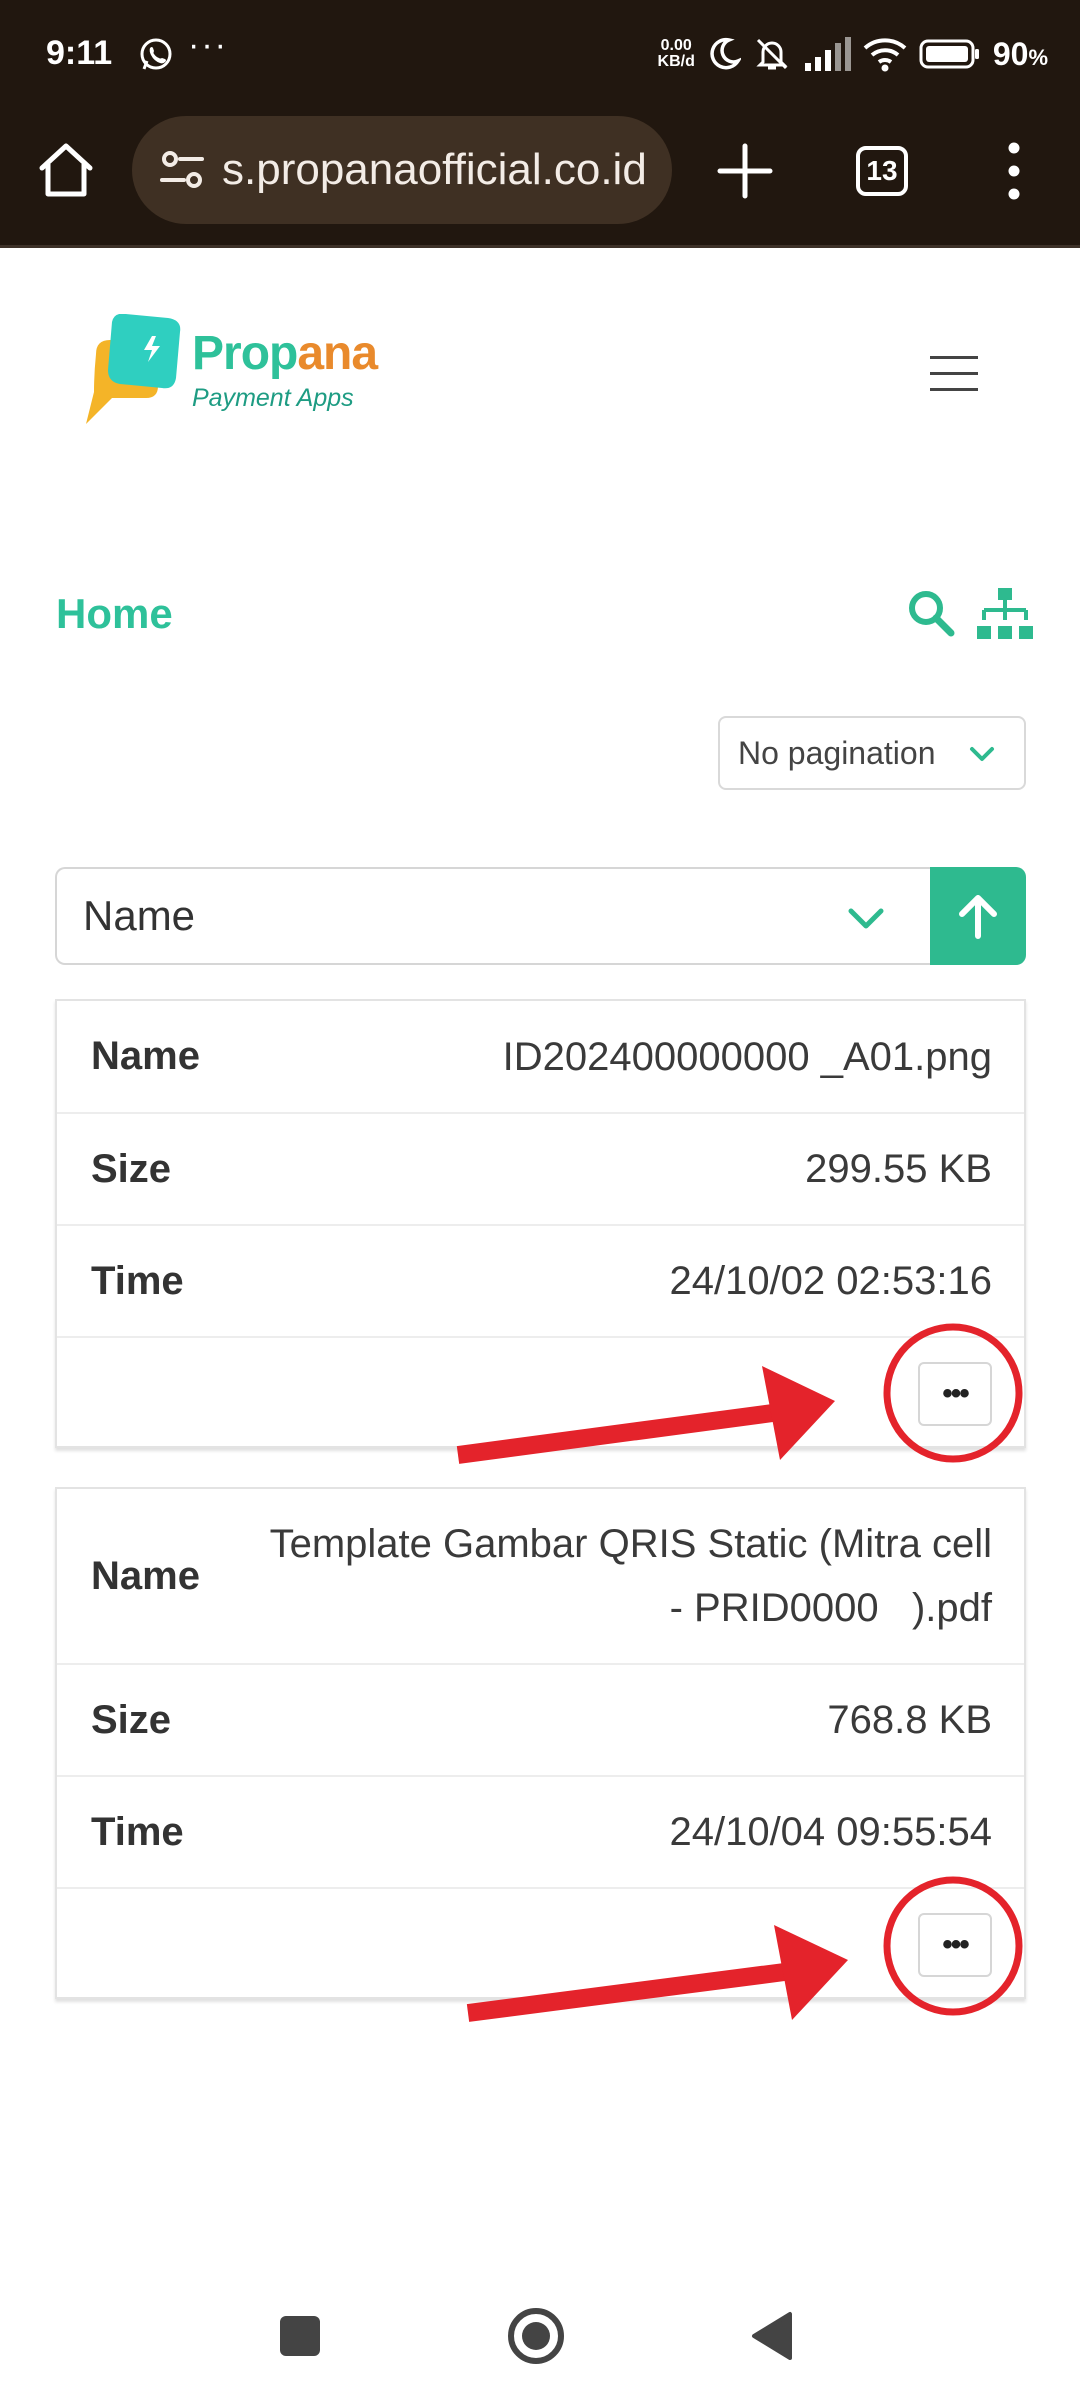 The image size is (1080, 2400). What do you see at coordinates (882, 171) in the screenshot?
I see `tab-switcher-button: 13` at bounding box center [882, 171].